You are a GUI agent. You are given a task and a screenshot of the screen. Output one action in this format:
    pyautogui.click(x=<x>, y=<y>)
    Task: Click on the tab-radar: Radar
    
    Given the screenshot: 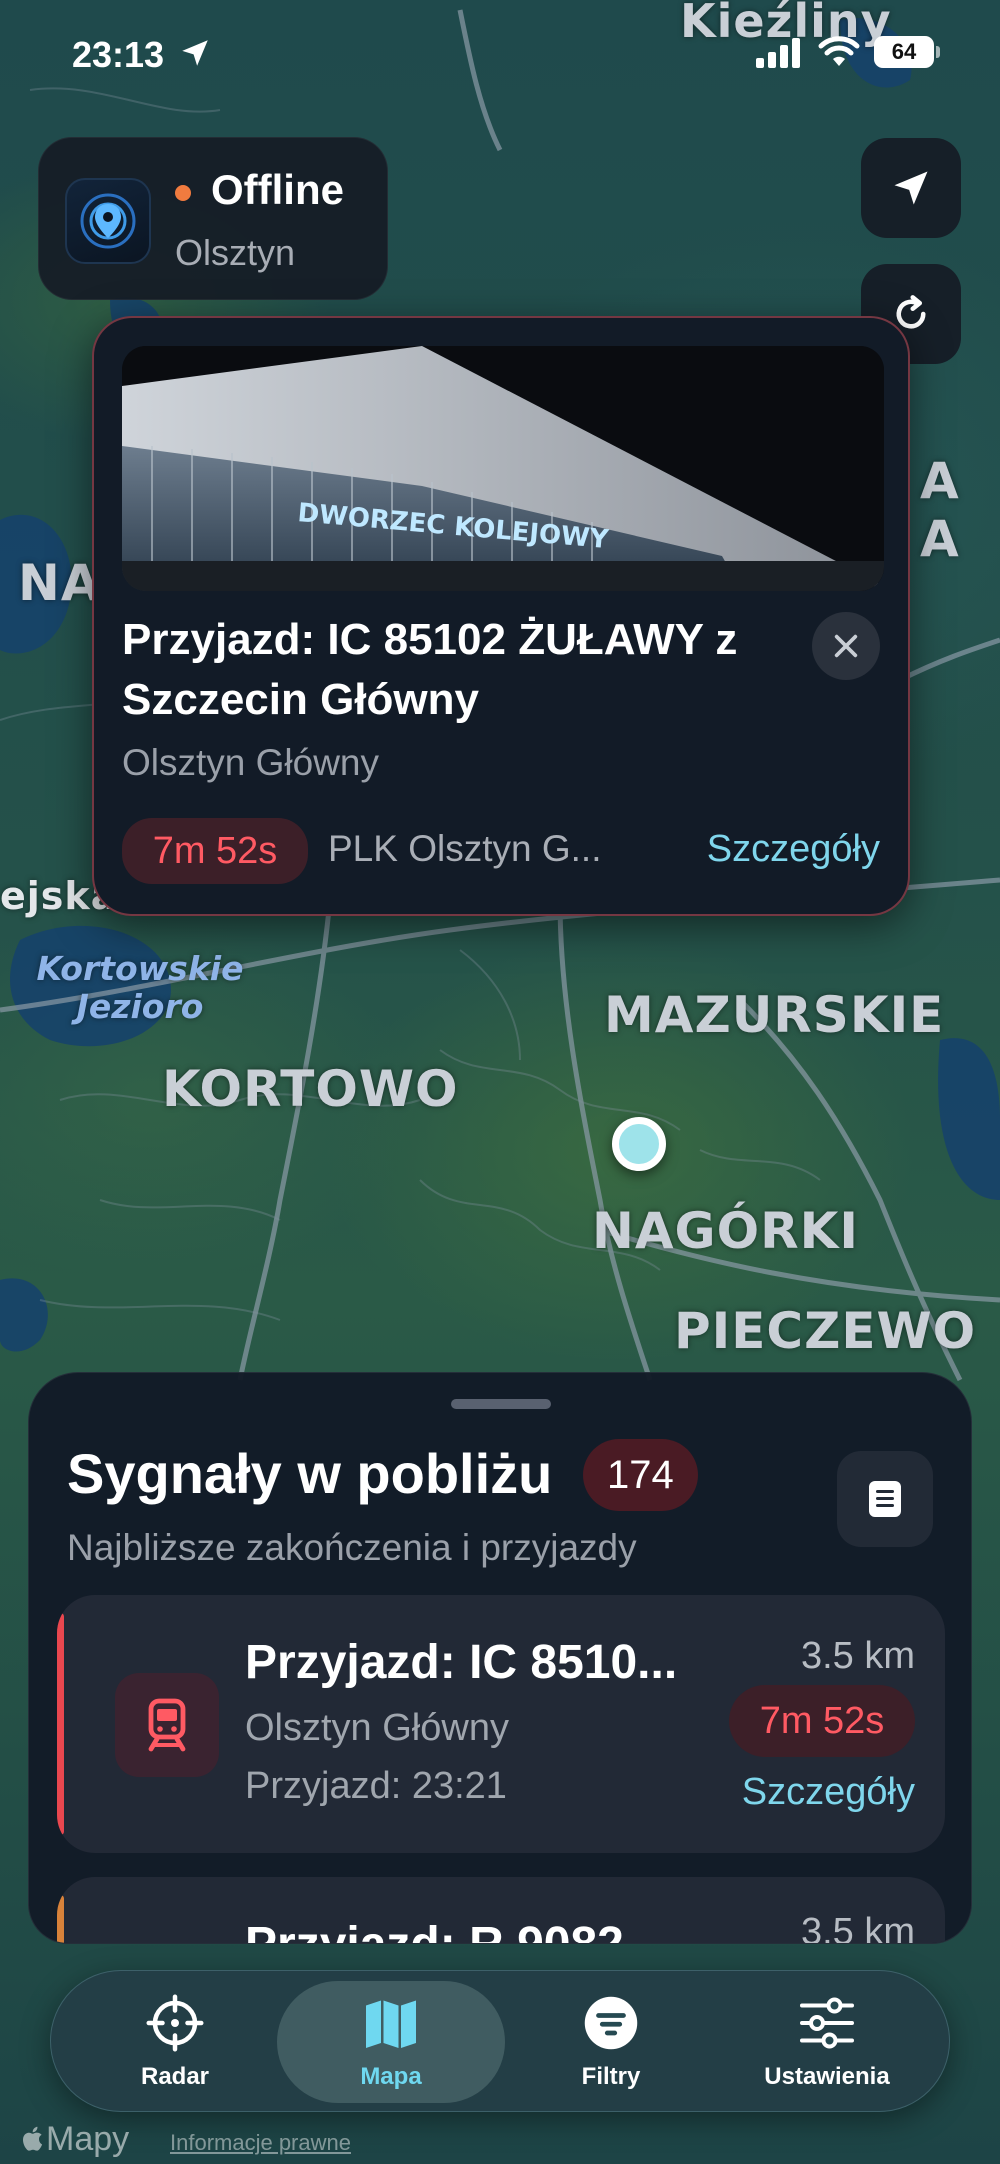 What is the action you would take?
    pyautogui.click(x=175, y=2042)
    